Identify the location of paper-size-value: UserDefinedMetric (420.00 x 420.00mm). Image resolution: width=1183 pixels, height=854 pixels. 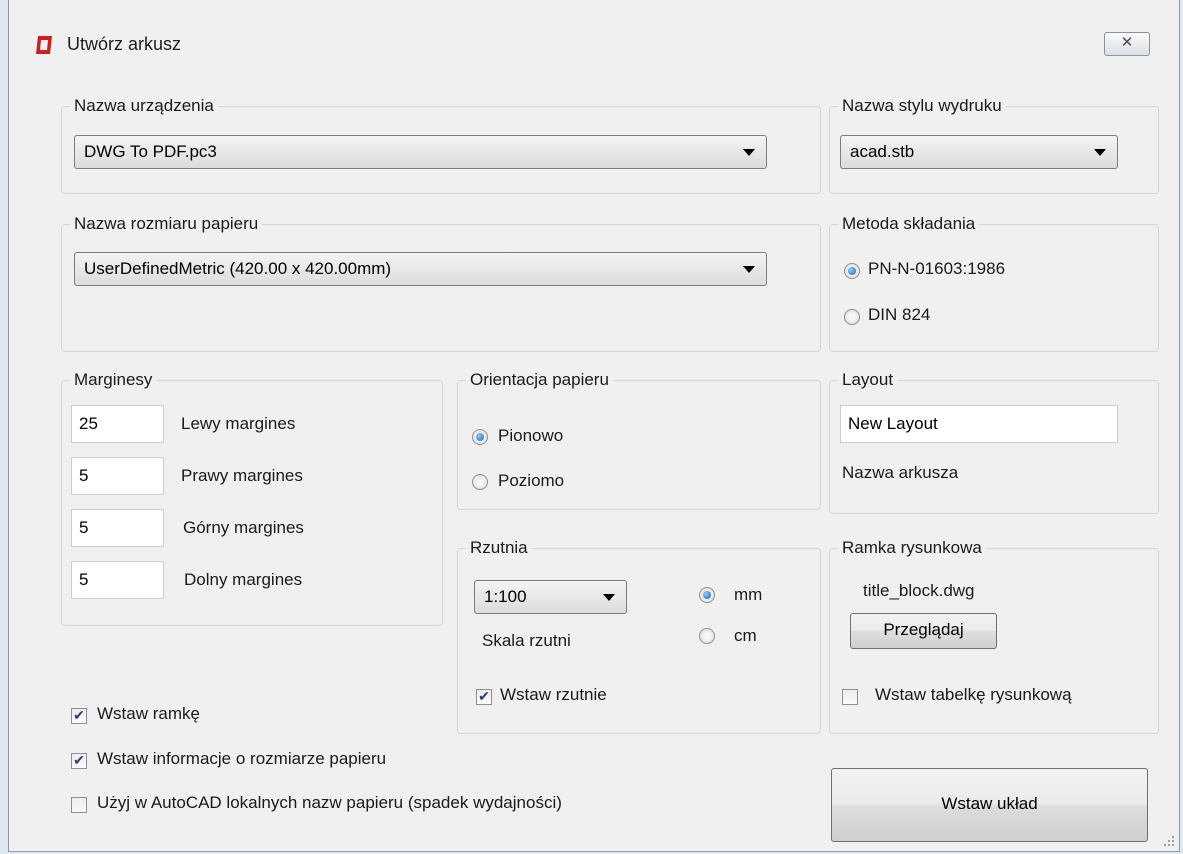
(238, 268).